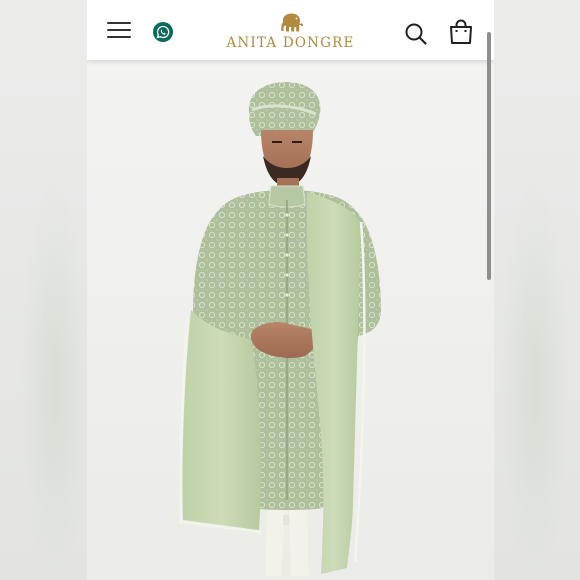 The width and height of the screenshot is (580, 580). I want to click on site-header: ANITA DONGRE, so click(290, 30).